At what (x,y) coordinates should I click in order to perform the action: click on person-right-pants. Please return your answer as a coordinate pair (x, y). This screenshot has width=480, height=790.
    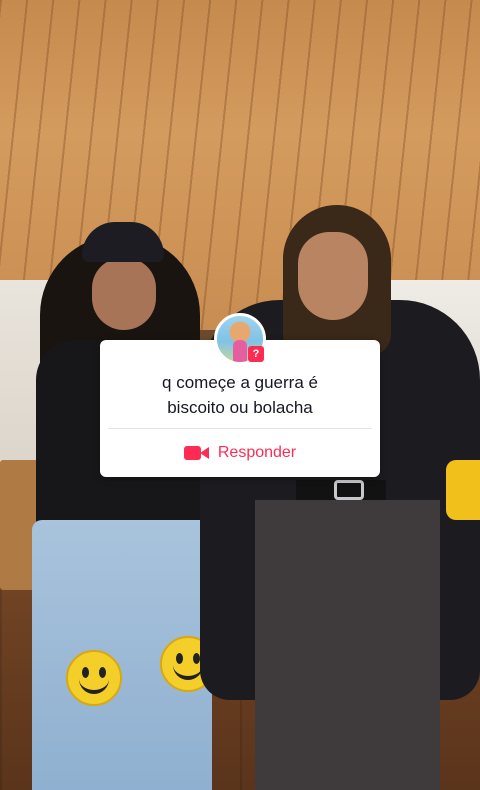
    Looking at the image, I should click on (347, 645).